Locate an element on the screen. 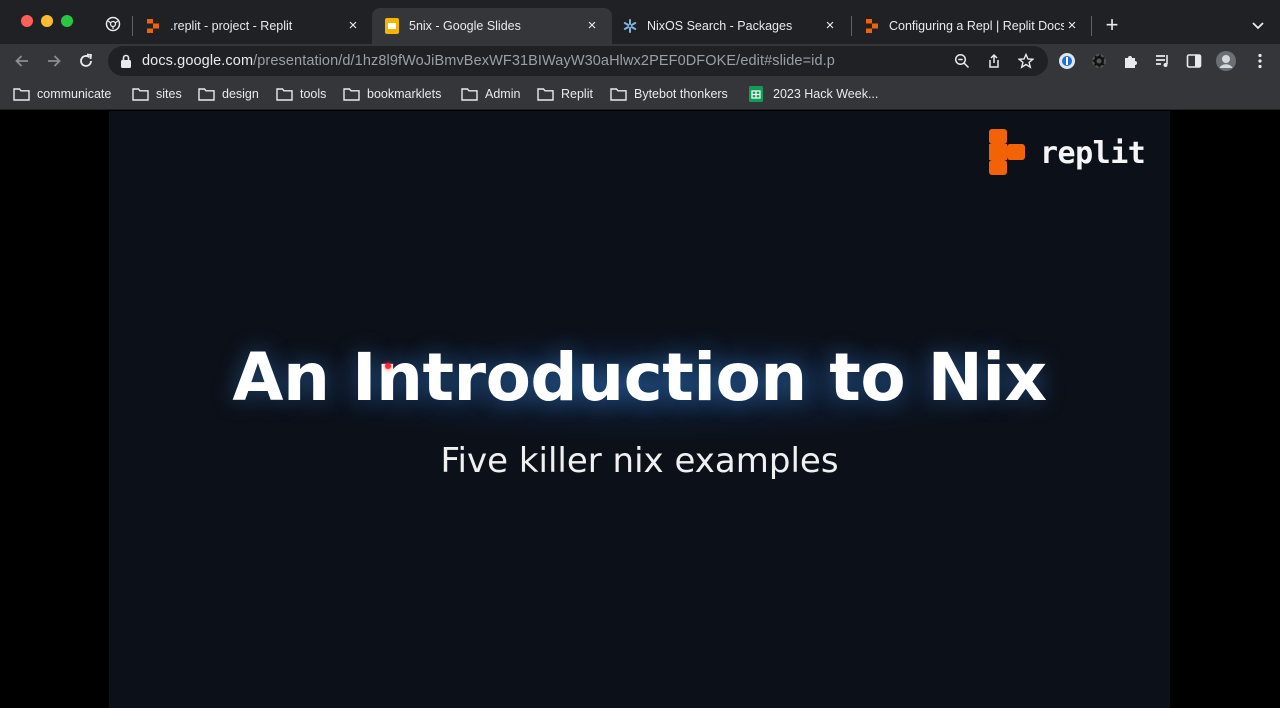  chevron-down-icon is located at coordinates (1258, 26).